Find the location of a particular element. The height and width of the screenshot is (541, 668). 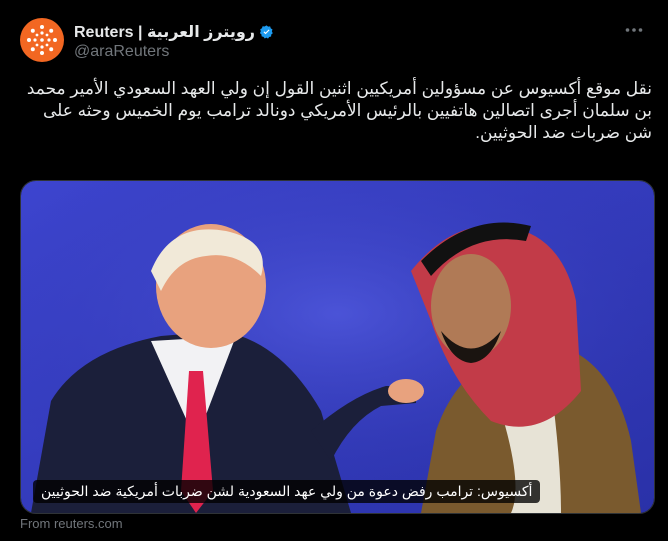

author-name-row: Reuters | رويترز العربية is located at coordinates (174, 32).